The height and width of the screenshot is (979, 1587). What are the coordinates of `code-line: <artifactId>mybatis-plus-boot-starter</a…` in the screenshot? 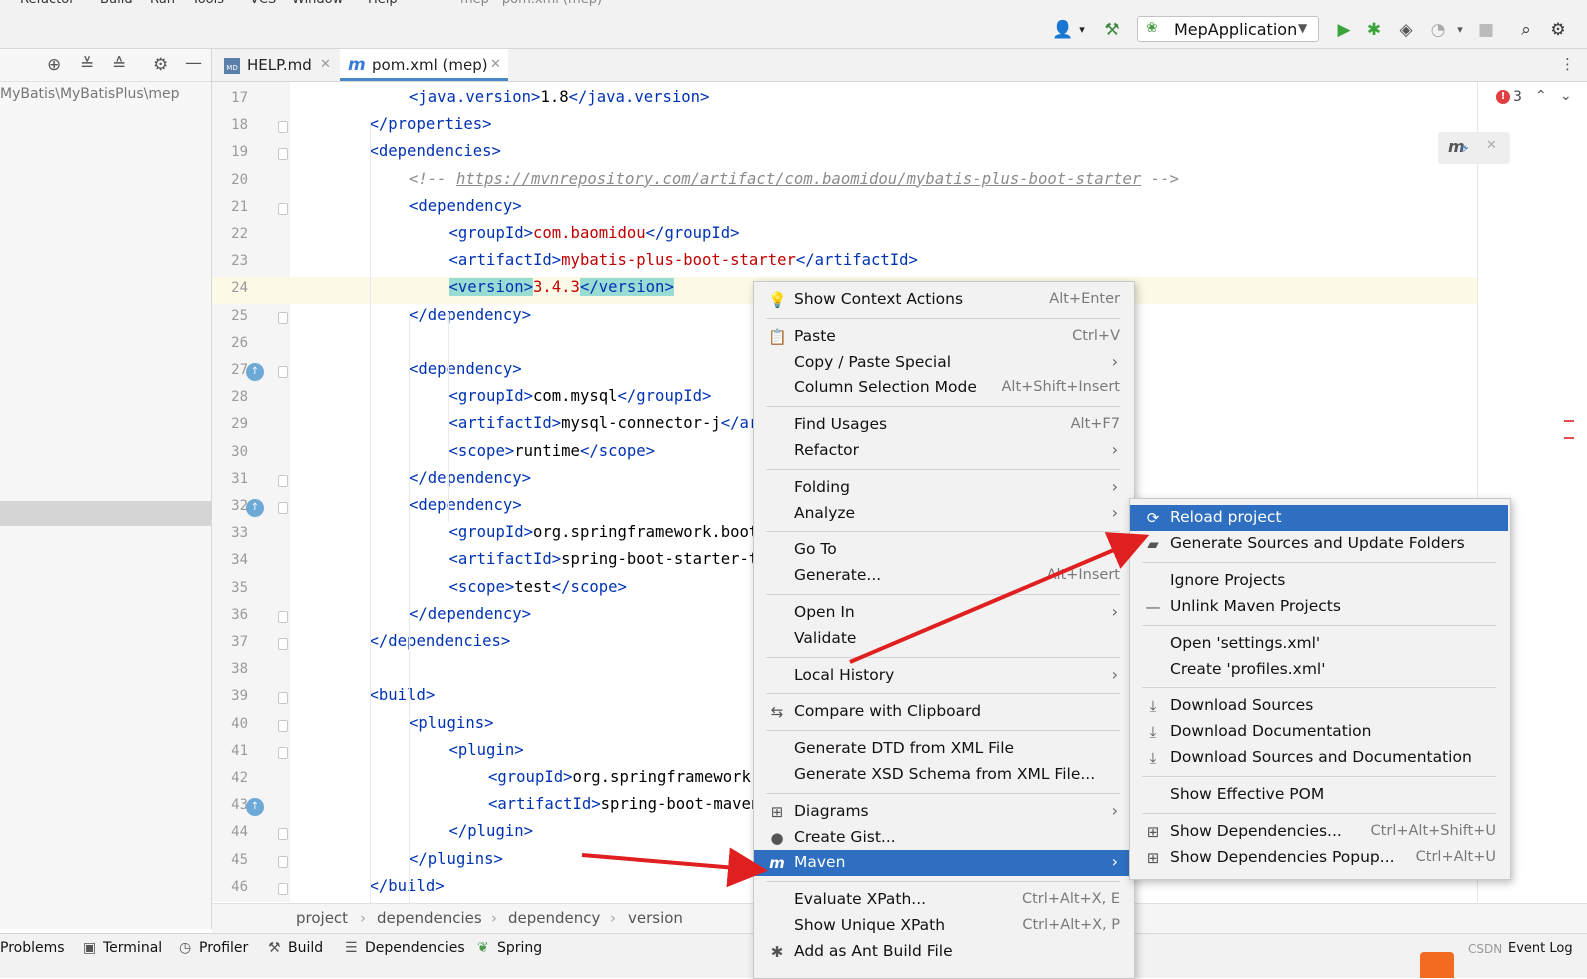 It's located at (683, 260).